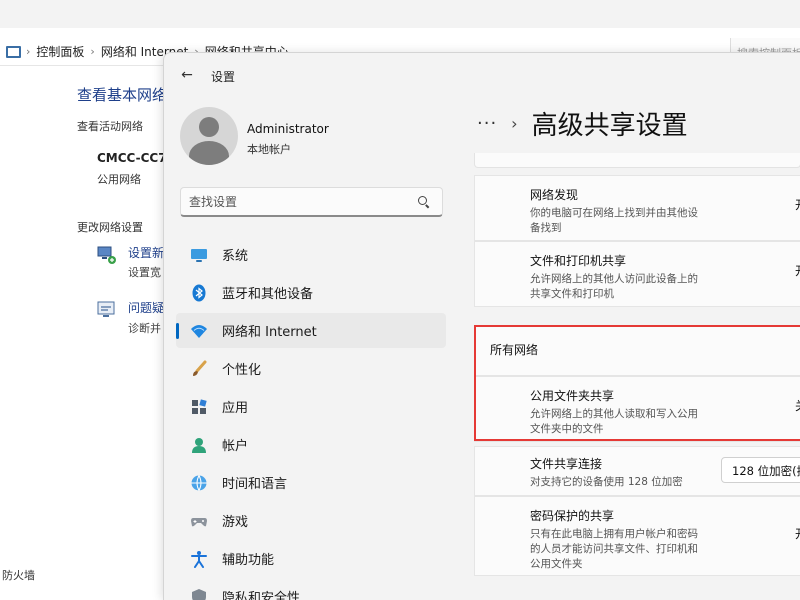  Describe the element at coordinates (209, 127) in the screenshot. I see `user-icon` at that location.